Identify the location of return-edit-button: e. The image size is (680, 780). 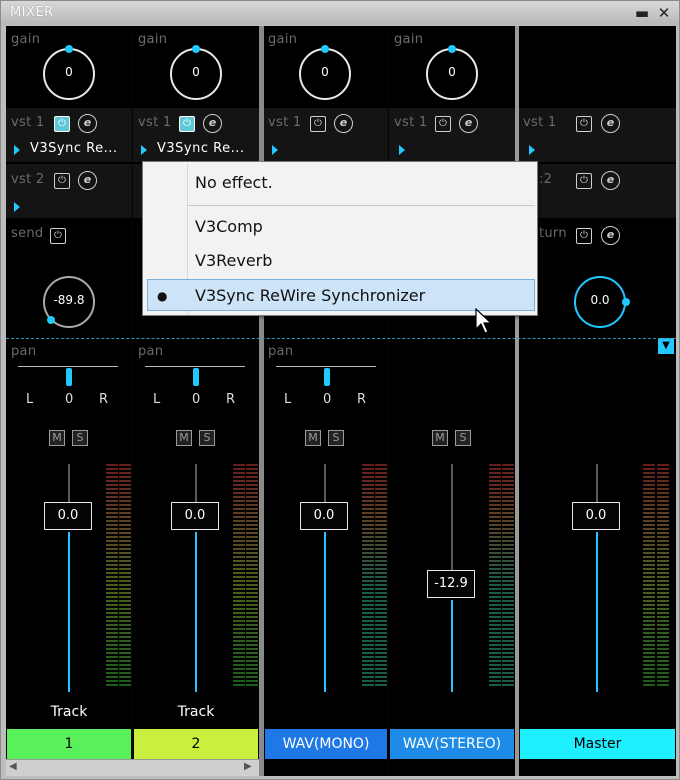
(610, 235).